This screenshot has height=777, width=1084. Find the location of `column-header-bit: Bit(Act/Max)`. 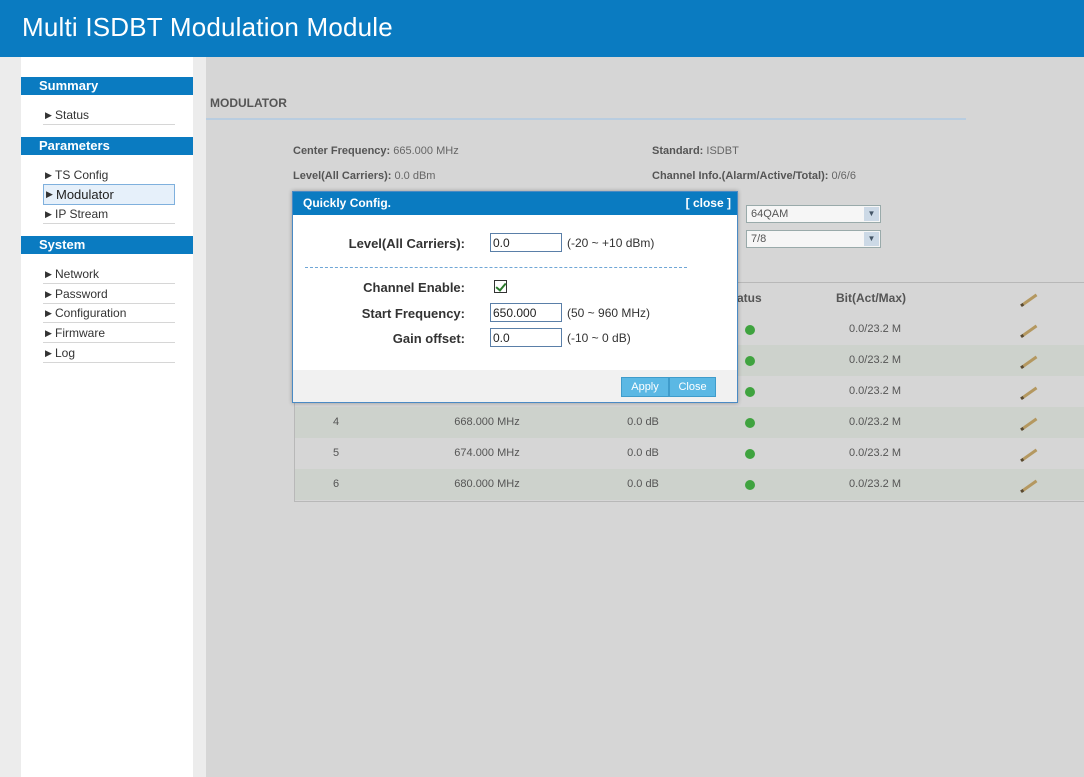

column-header-bit: Bit(Act/Max) is located at coordinates (871, 298).